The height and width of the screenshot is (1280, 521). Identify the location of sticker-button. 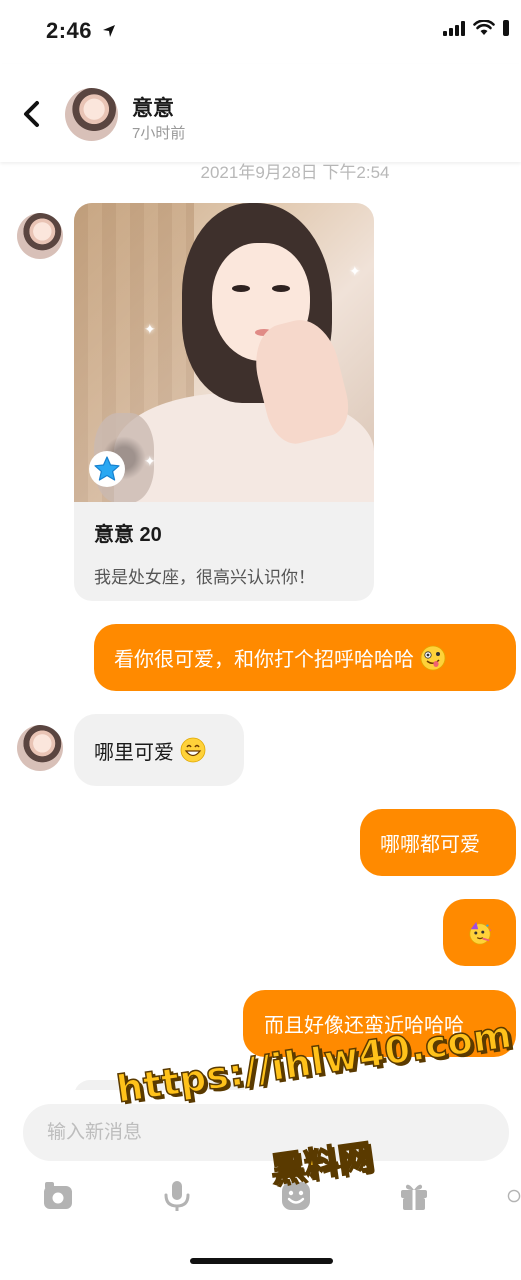
(296, 1196).